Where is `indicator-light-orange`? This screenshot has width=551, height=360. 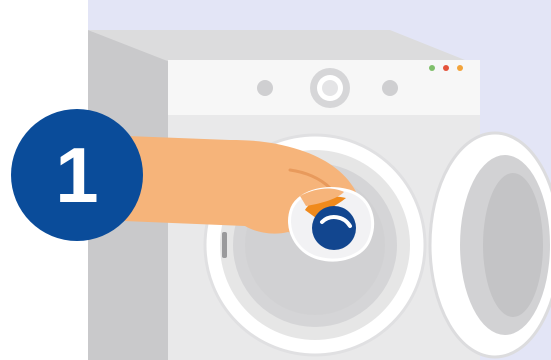
indicator-light-orange is located at coordinates (460, 68).